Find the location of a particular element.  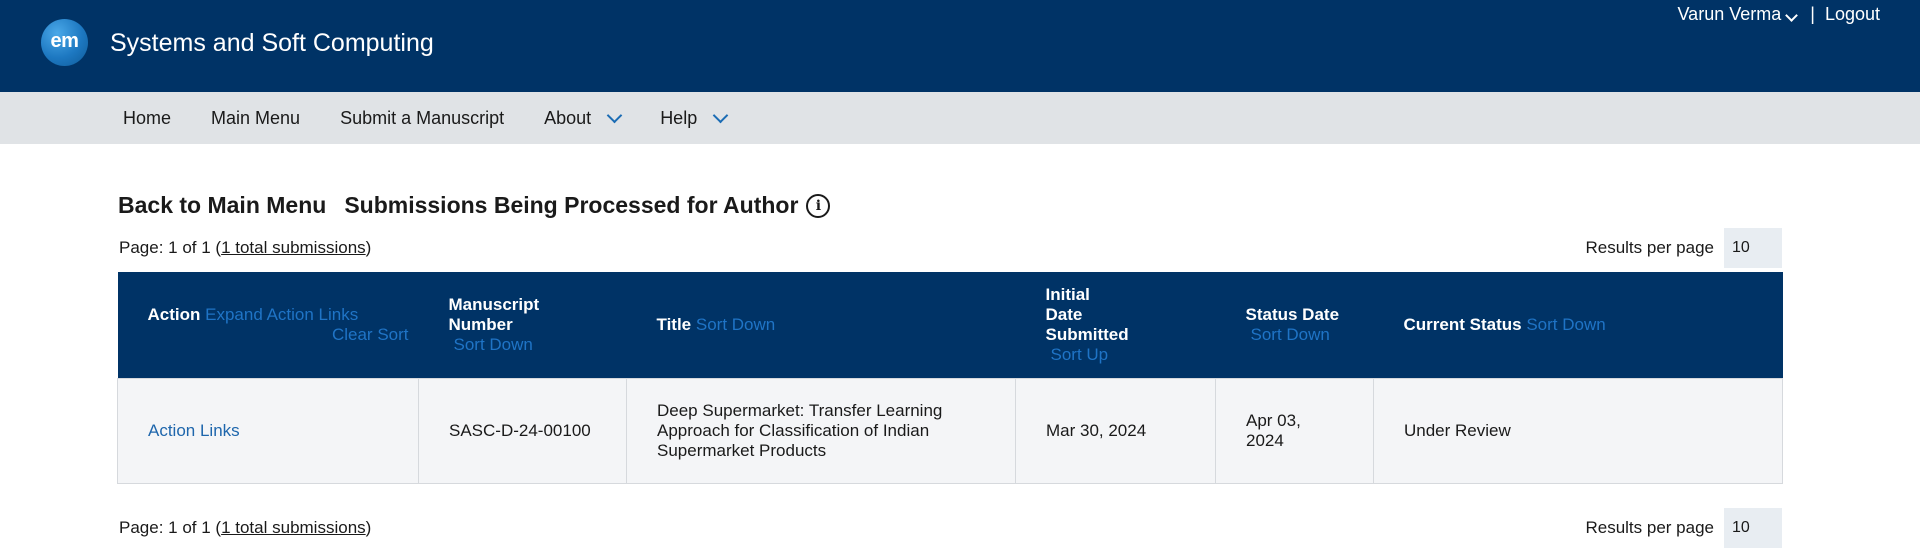

nav-submit-manuscript: Submit a Manuscript is located at coordinates (422, 118).